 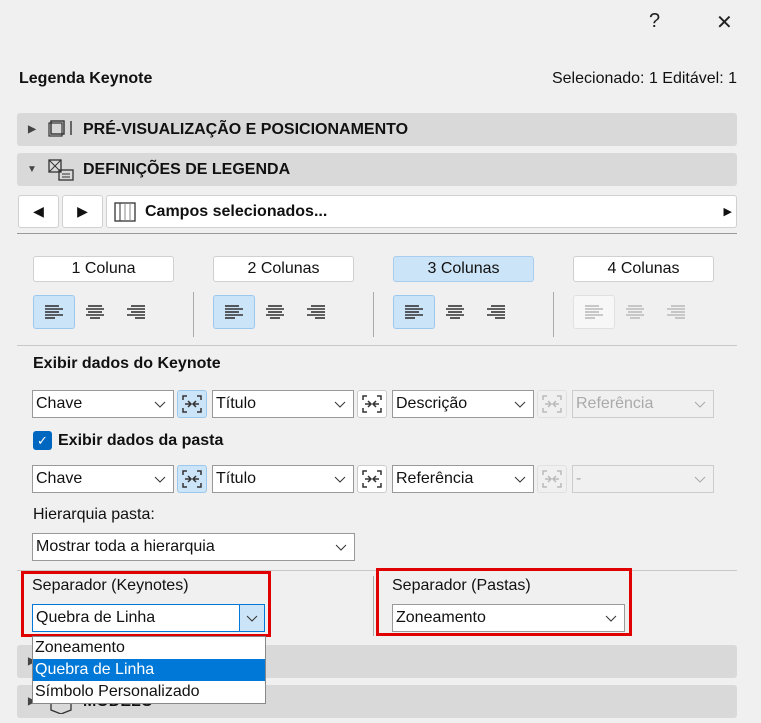 What do you see at coordinates (463, 269) in the screenshot?
I see `three-columns-button: 3 Colunas` at bounding box center [463, 269].